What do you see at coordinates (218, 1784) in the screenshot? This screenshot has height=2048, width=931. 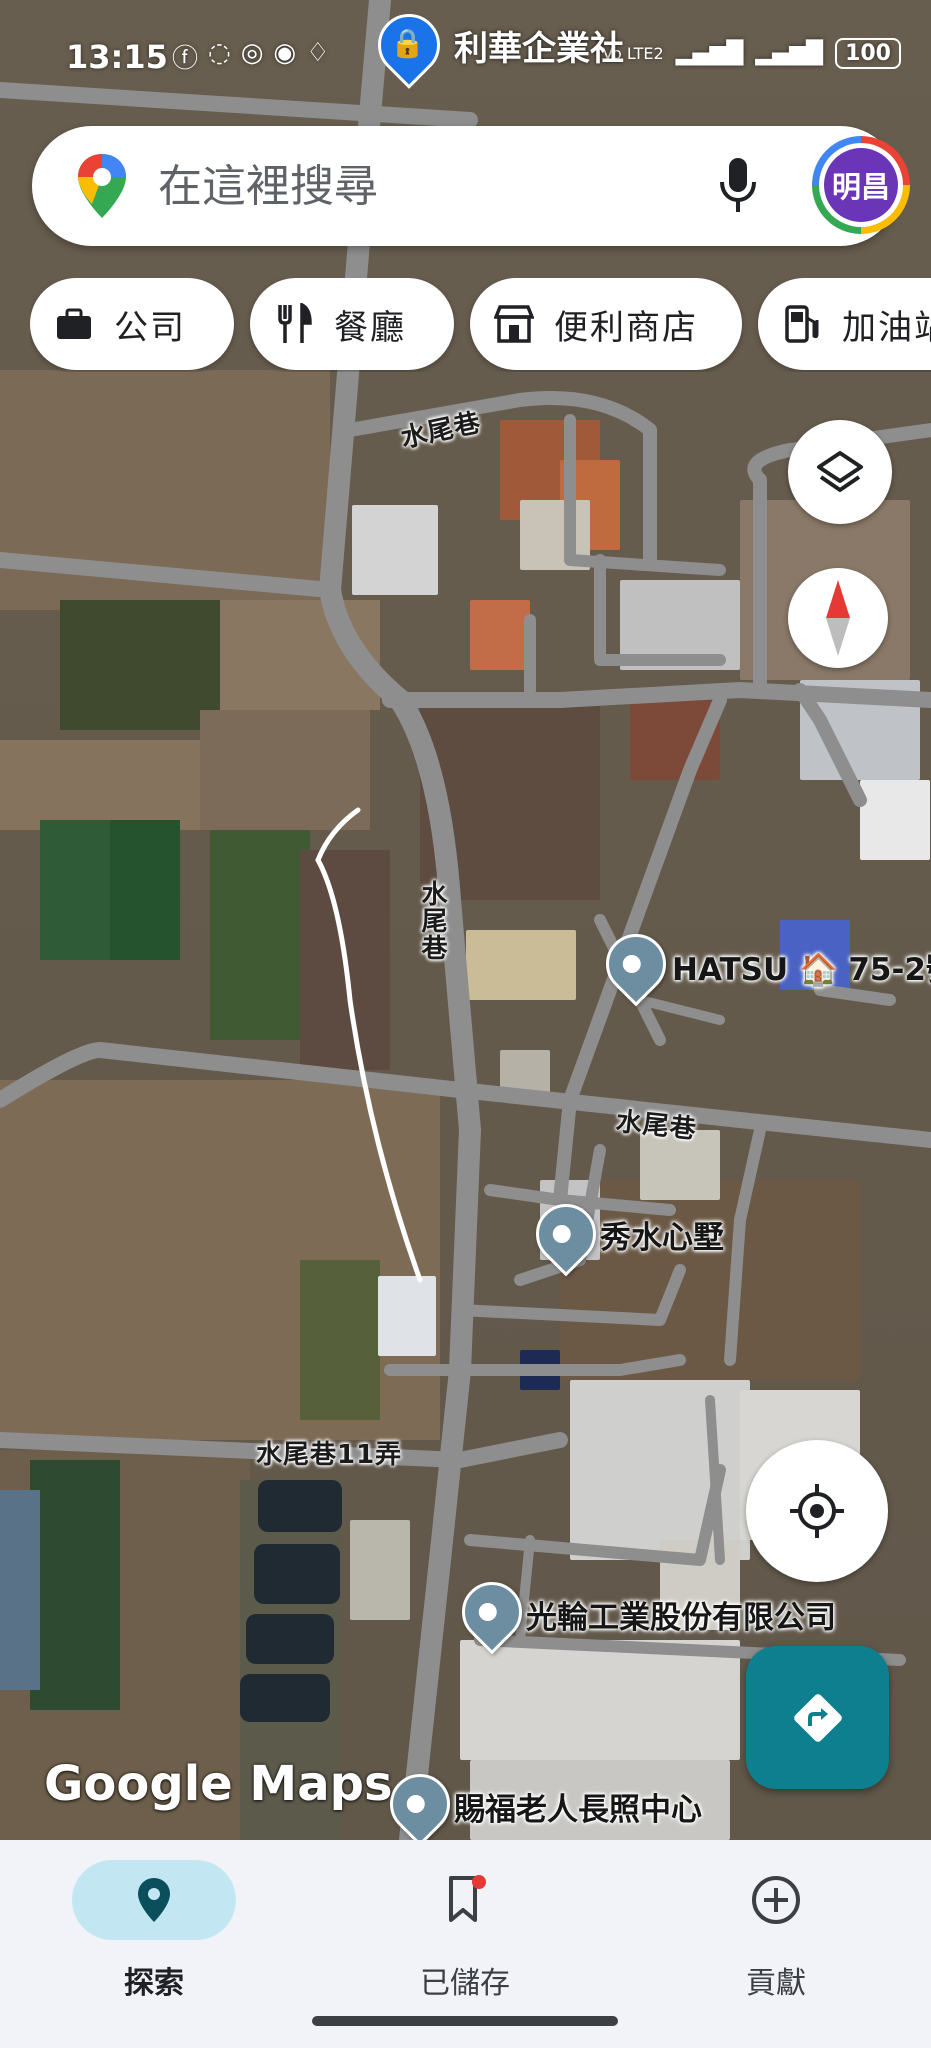 I see `google-maps-attribution: Google Maps` at bounding box center [218, 1784].